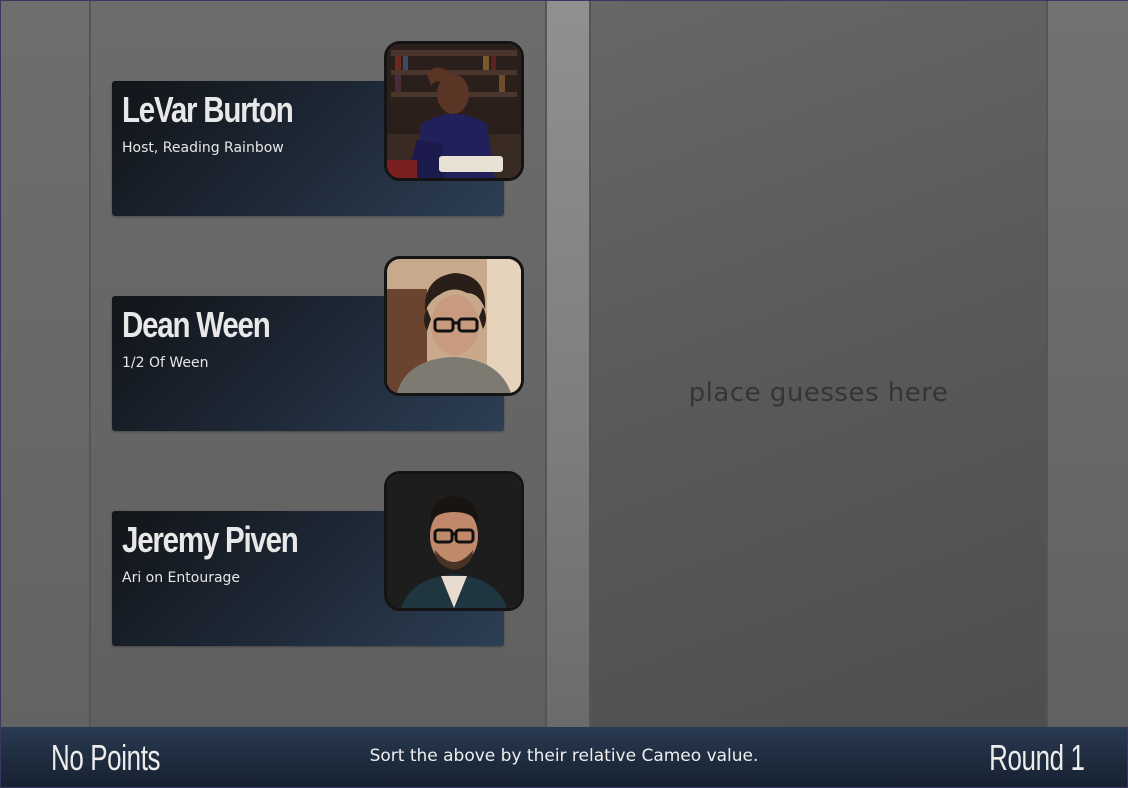  I want to click on left-gutter, so click(45, 364).